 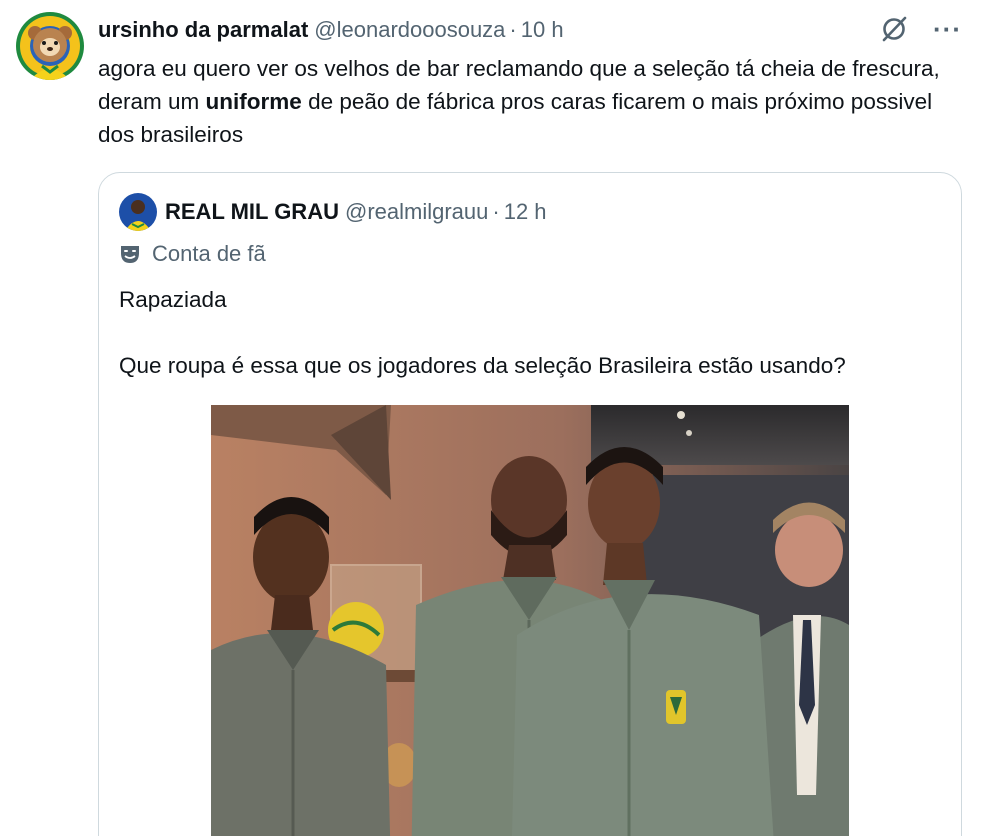 What do you see at coordinates (525, 212) in the screenshot?
I see `quote-time: 12 h` at bounding box center [525, 212].